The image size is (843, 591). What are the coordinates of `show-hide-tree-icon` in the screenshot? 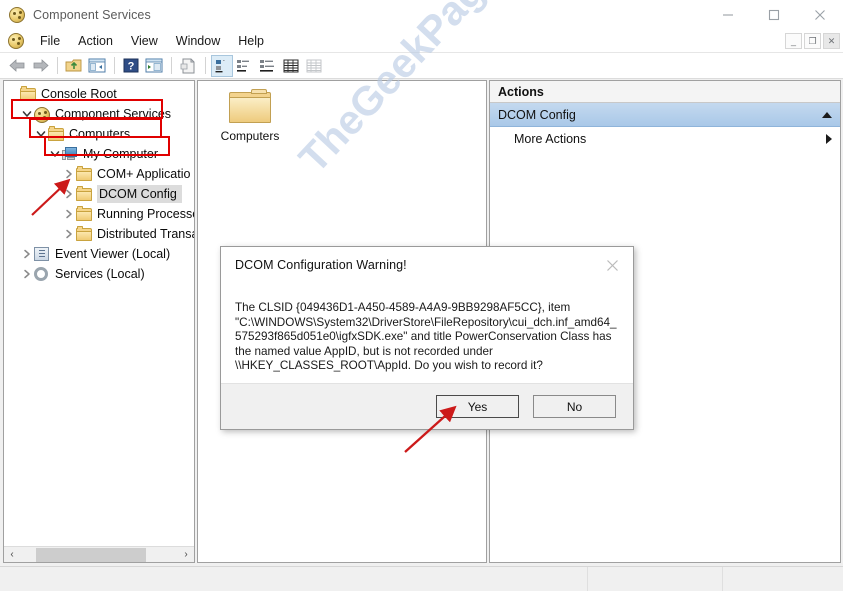 It's located at (97, 66).